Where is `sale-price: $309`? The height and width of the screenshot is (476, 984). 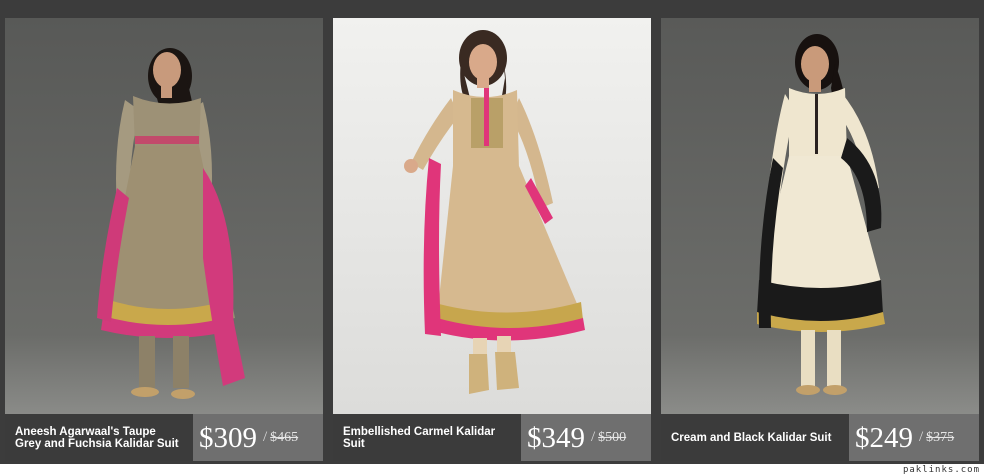
sale-price: $309 is located at coordinates (228, 437).